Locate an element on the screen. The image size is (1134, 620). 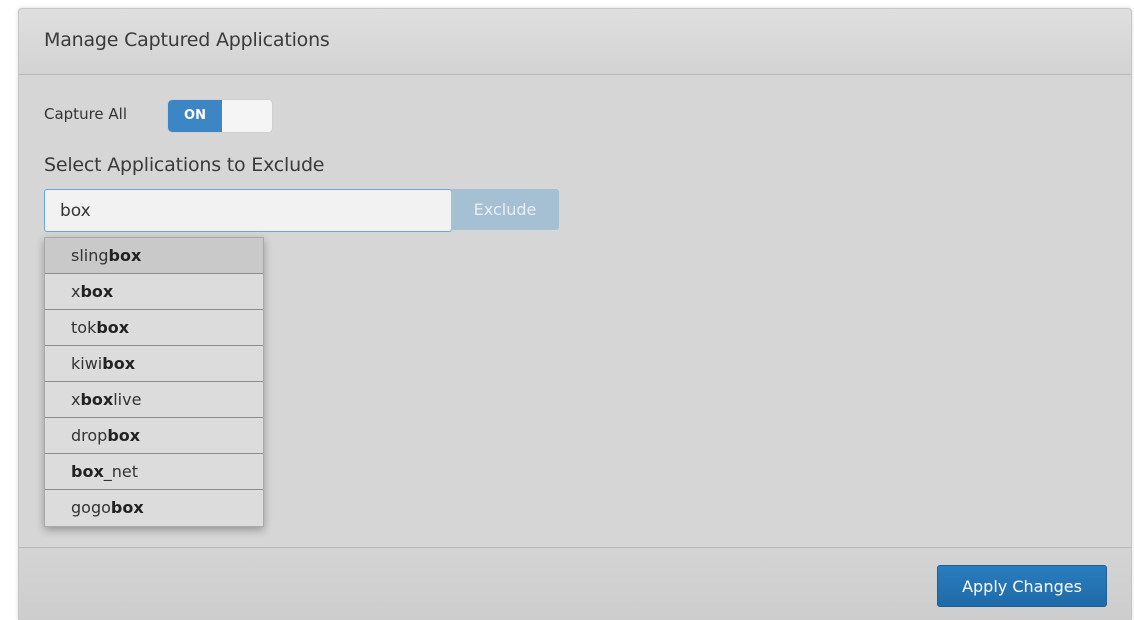
suggestion-item: gogobox is located at coordinates (154, 508).